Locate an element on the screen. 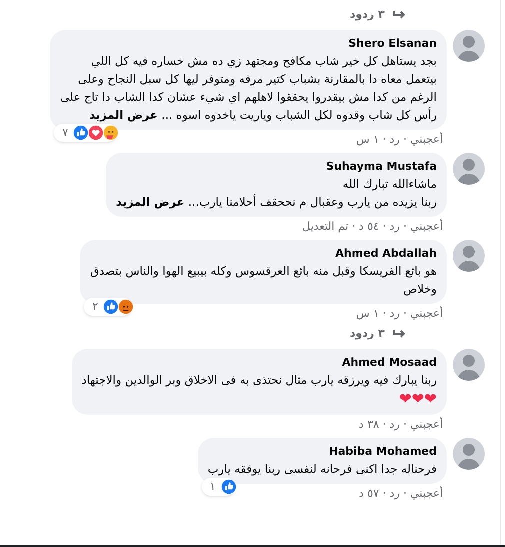 The width and height of the screenshot is (505, 547). comment-text: ربنا يبارك فيه ويرزقه يارب مثال نحتذى به فى الاخلاق وبر الوالدين والاجتهاد is located at coordinates (259, 380).